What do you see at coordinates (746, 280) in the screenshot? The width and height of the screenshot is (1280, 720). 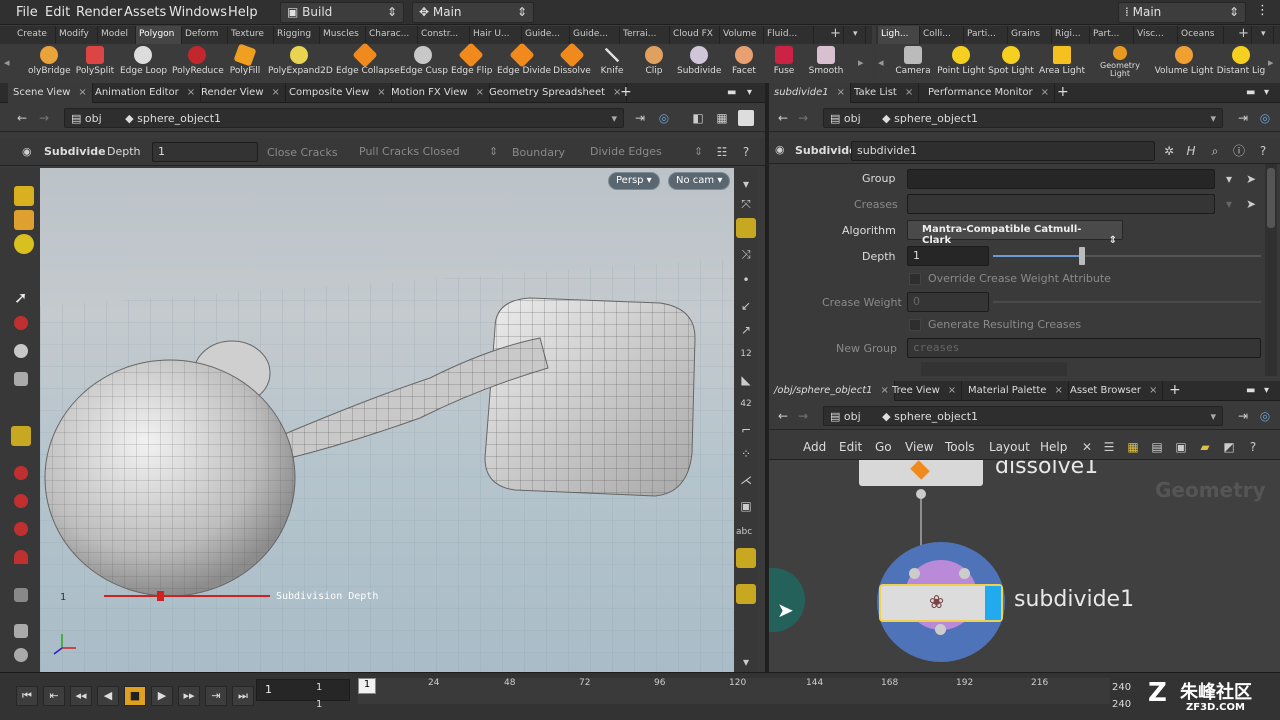 I see `points-icon: •` at bounding box center [746, 280].